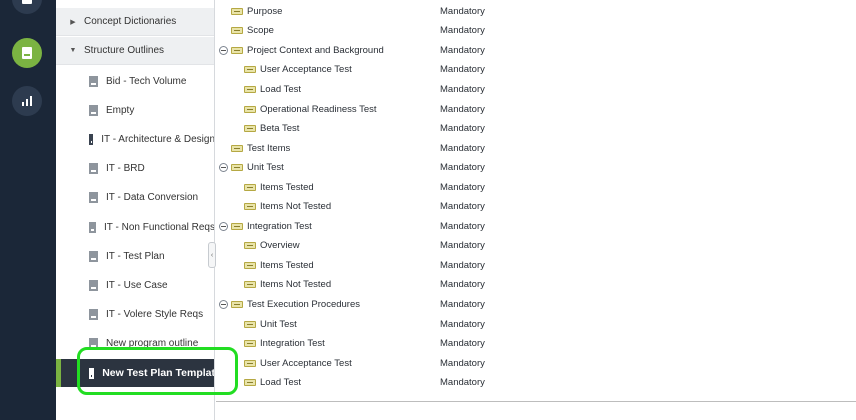  What do you see at coordinates (135, 227) in the screenshot?
I see `sidebar-item: IT - Non Functional Reqs` at bounding box center [135, 227].